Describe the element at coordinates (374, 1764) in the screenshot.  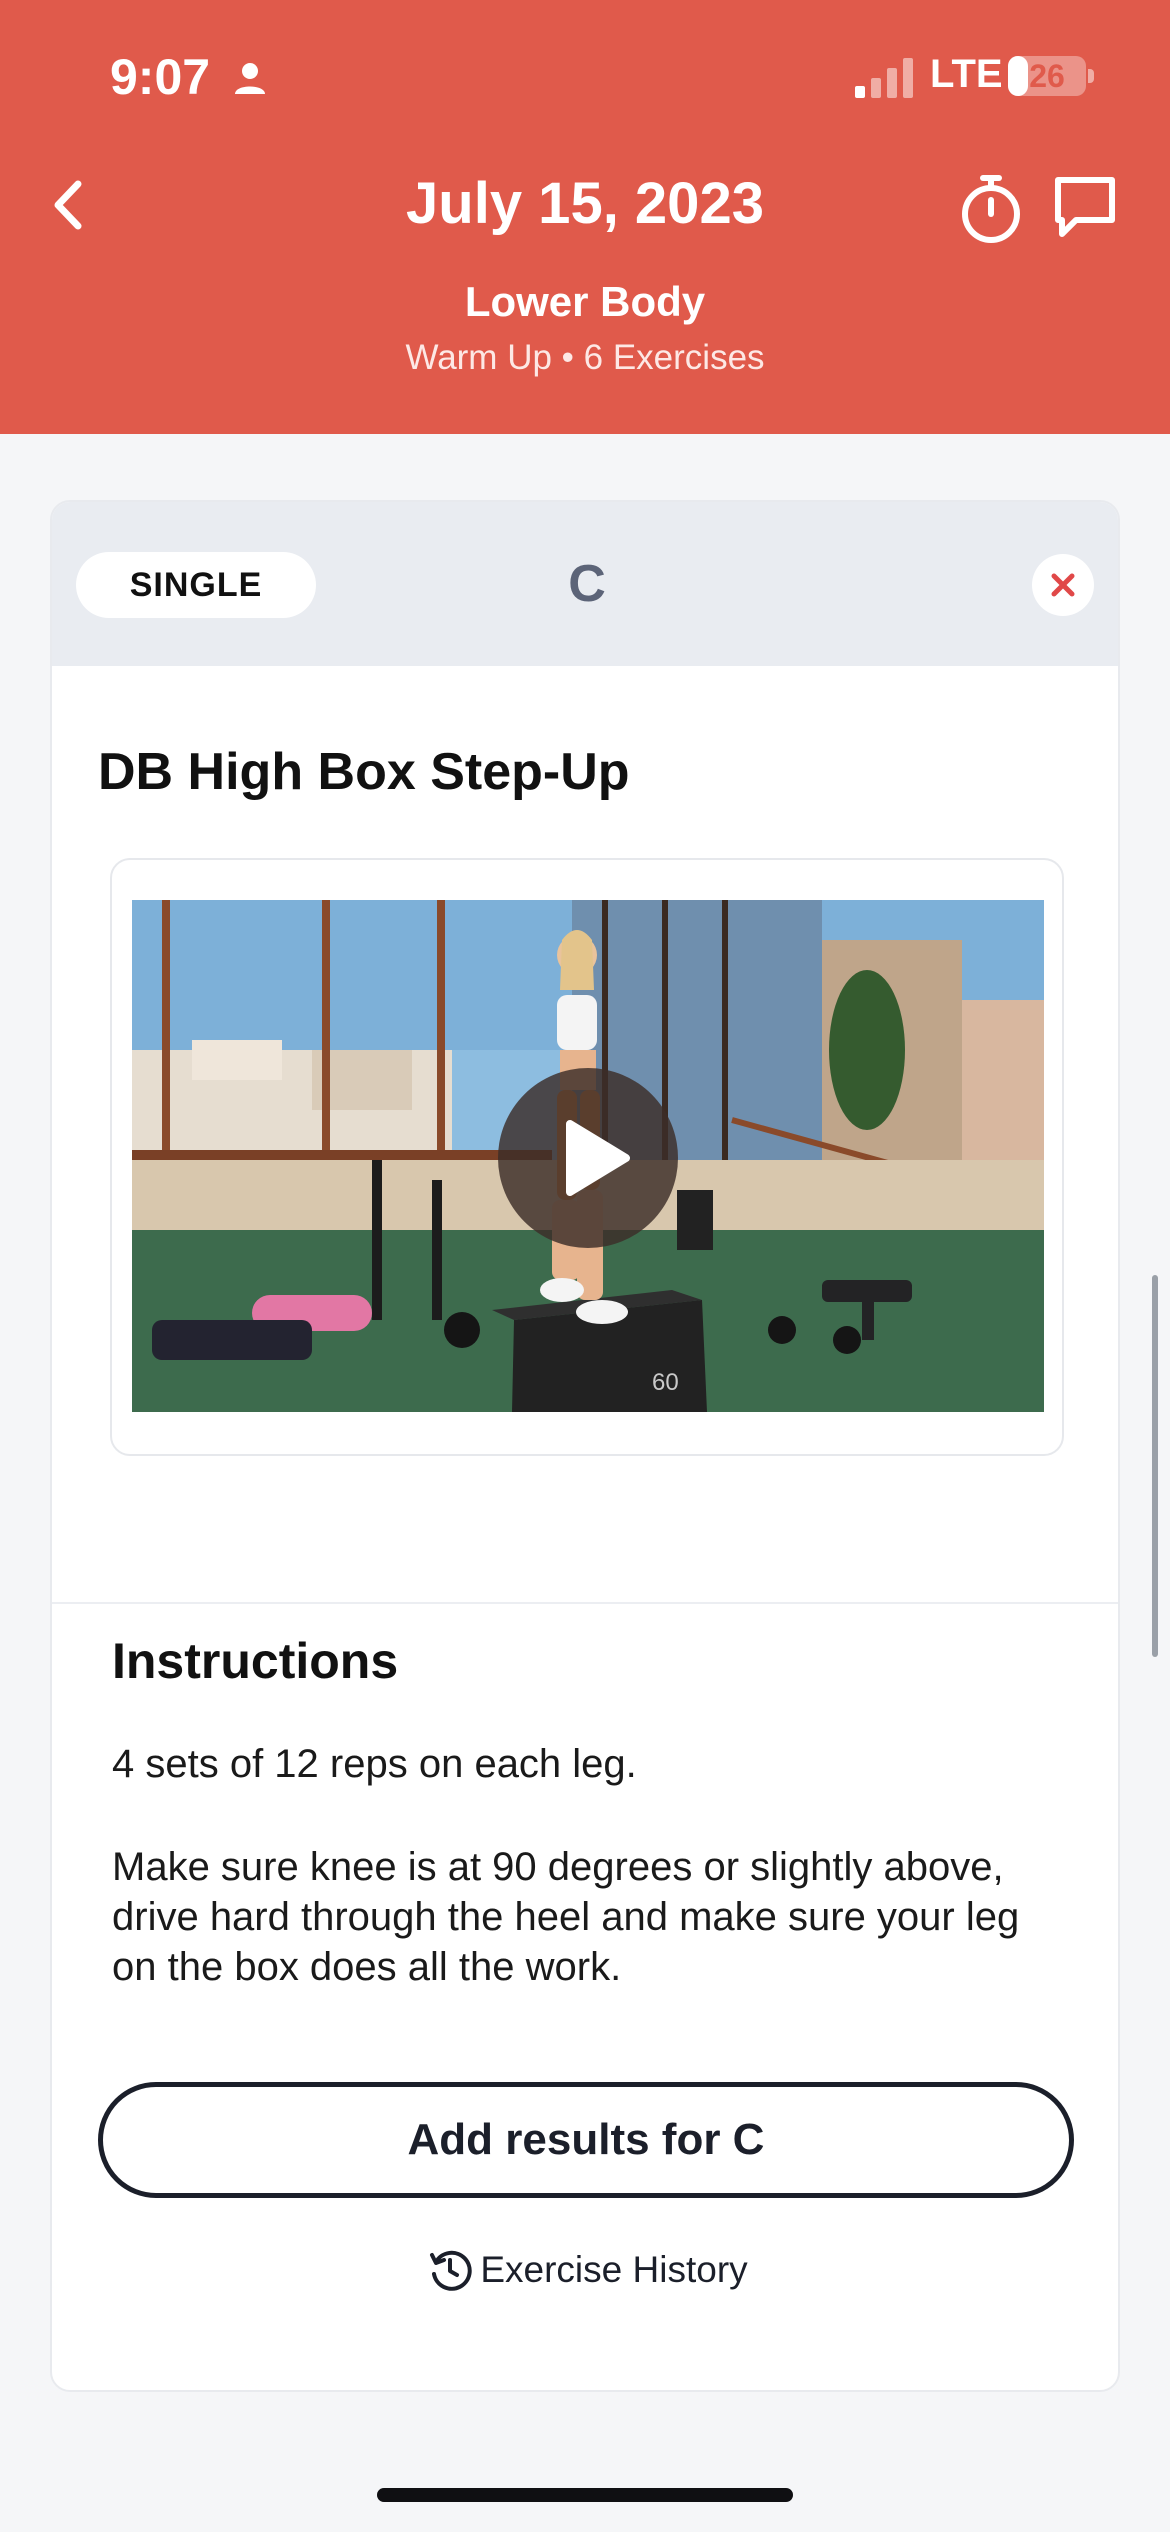
I see `instructions-sets: 4 sets of 12 reps on each leg.` at that location.